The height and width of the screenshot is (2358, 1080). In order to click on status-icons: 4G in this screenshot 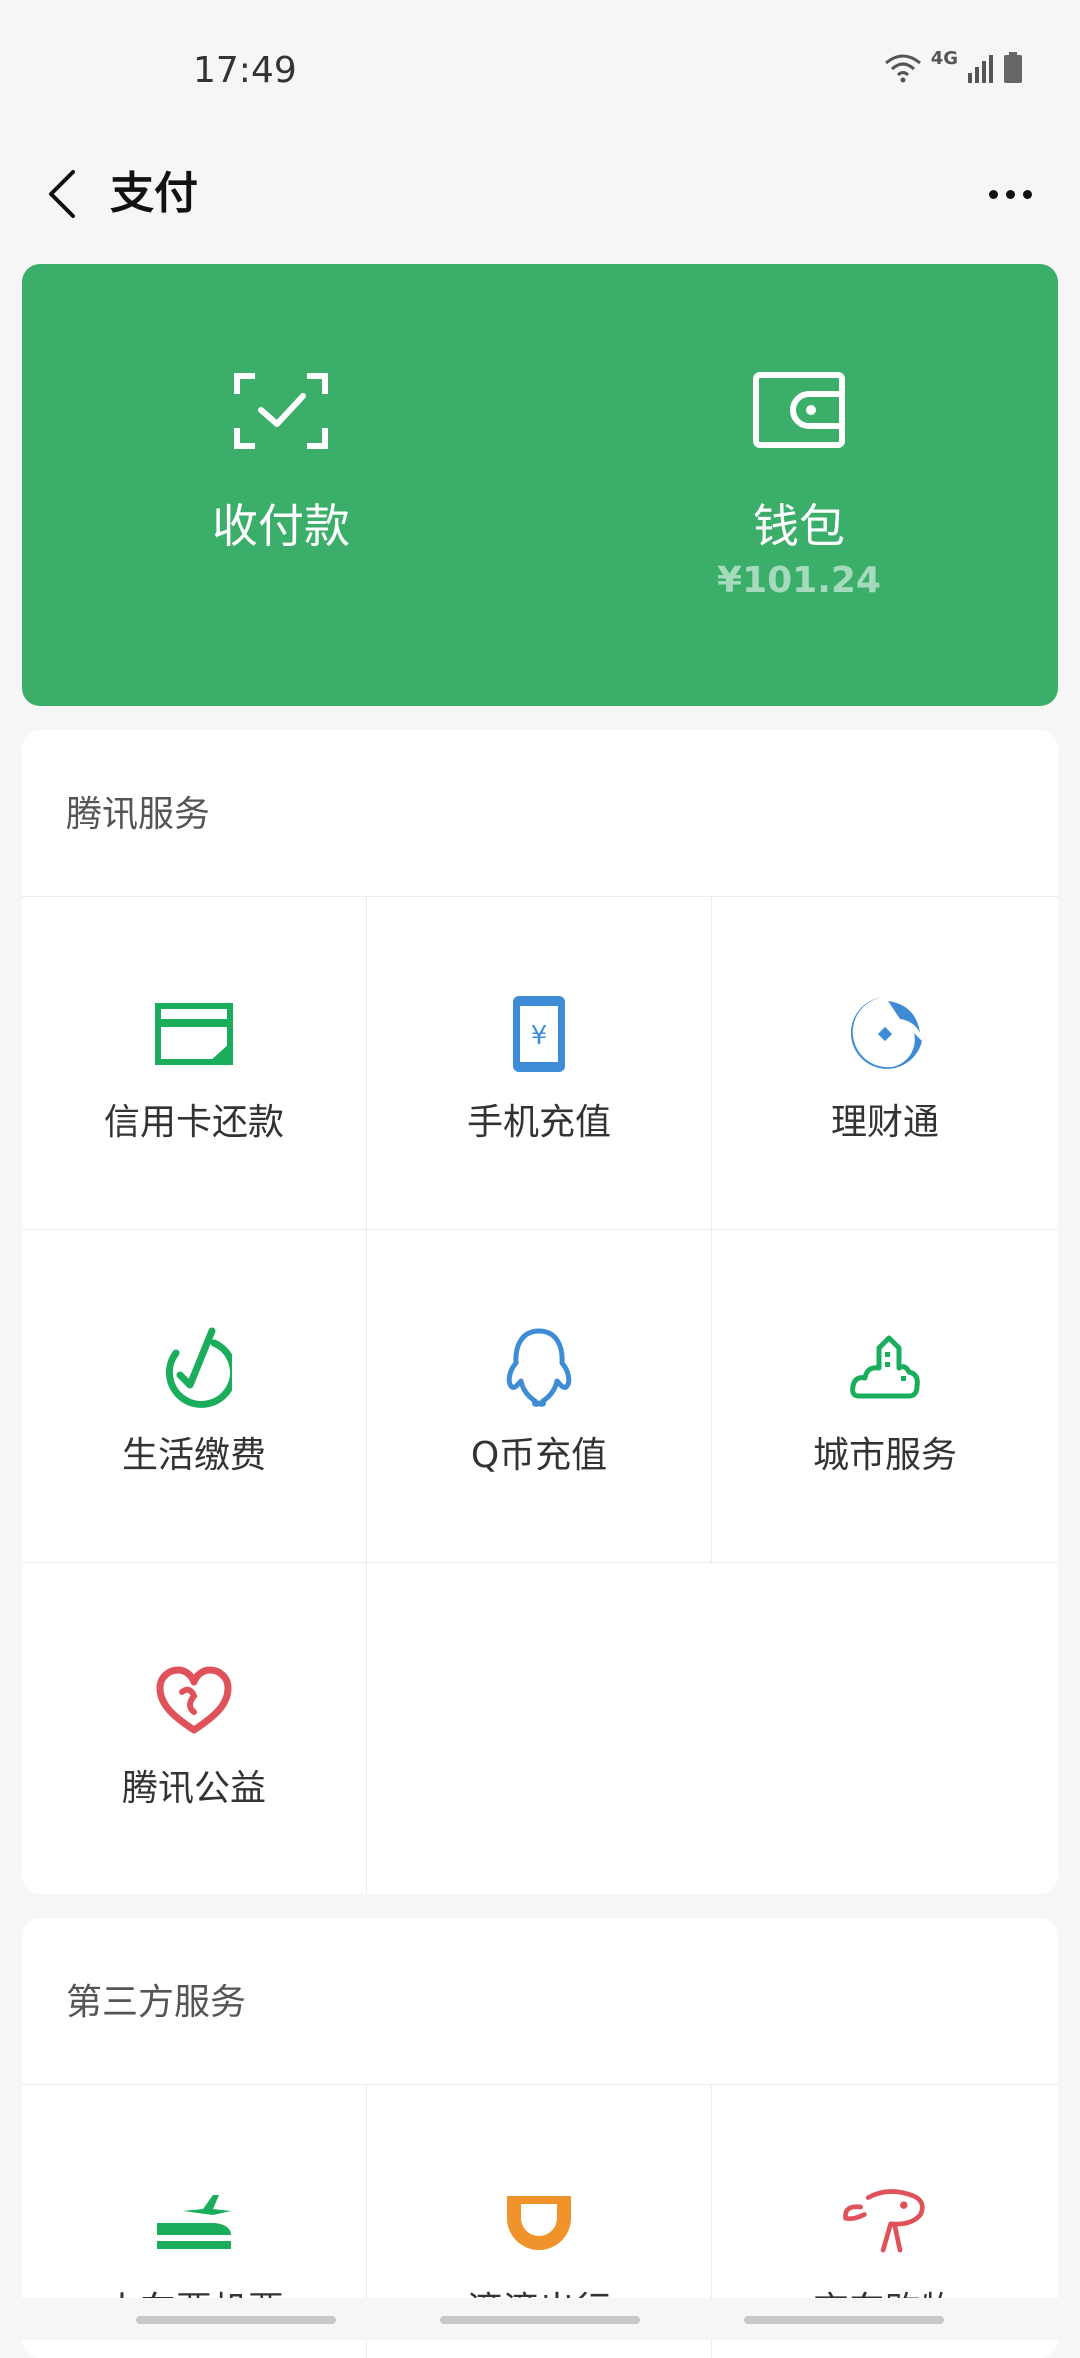, I will do `click(953, 66)`.